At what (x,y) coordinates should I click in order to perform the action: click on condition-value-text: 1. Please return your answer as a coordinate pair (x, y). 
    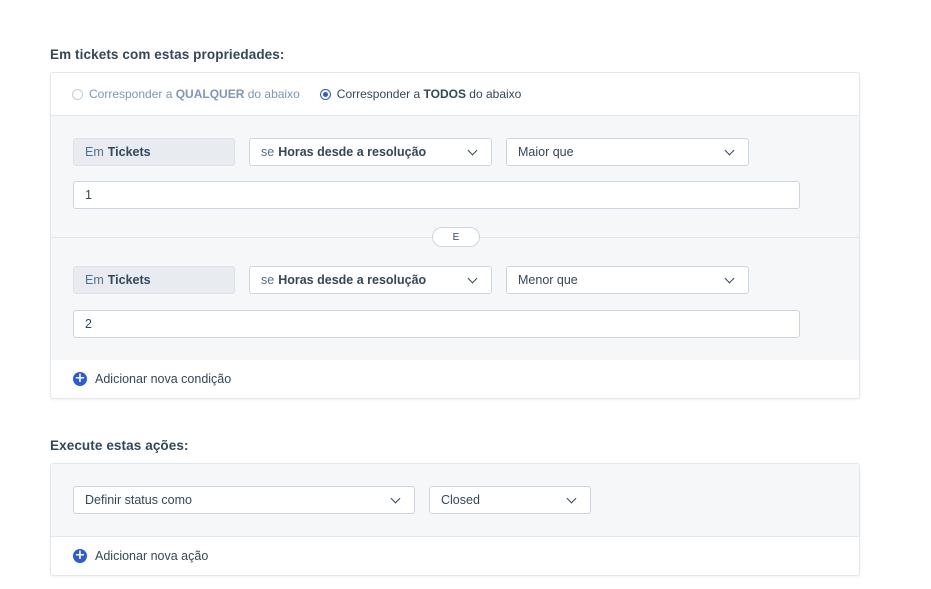
    Looking at the image, I should click on (88, 195).